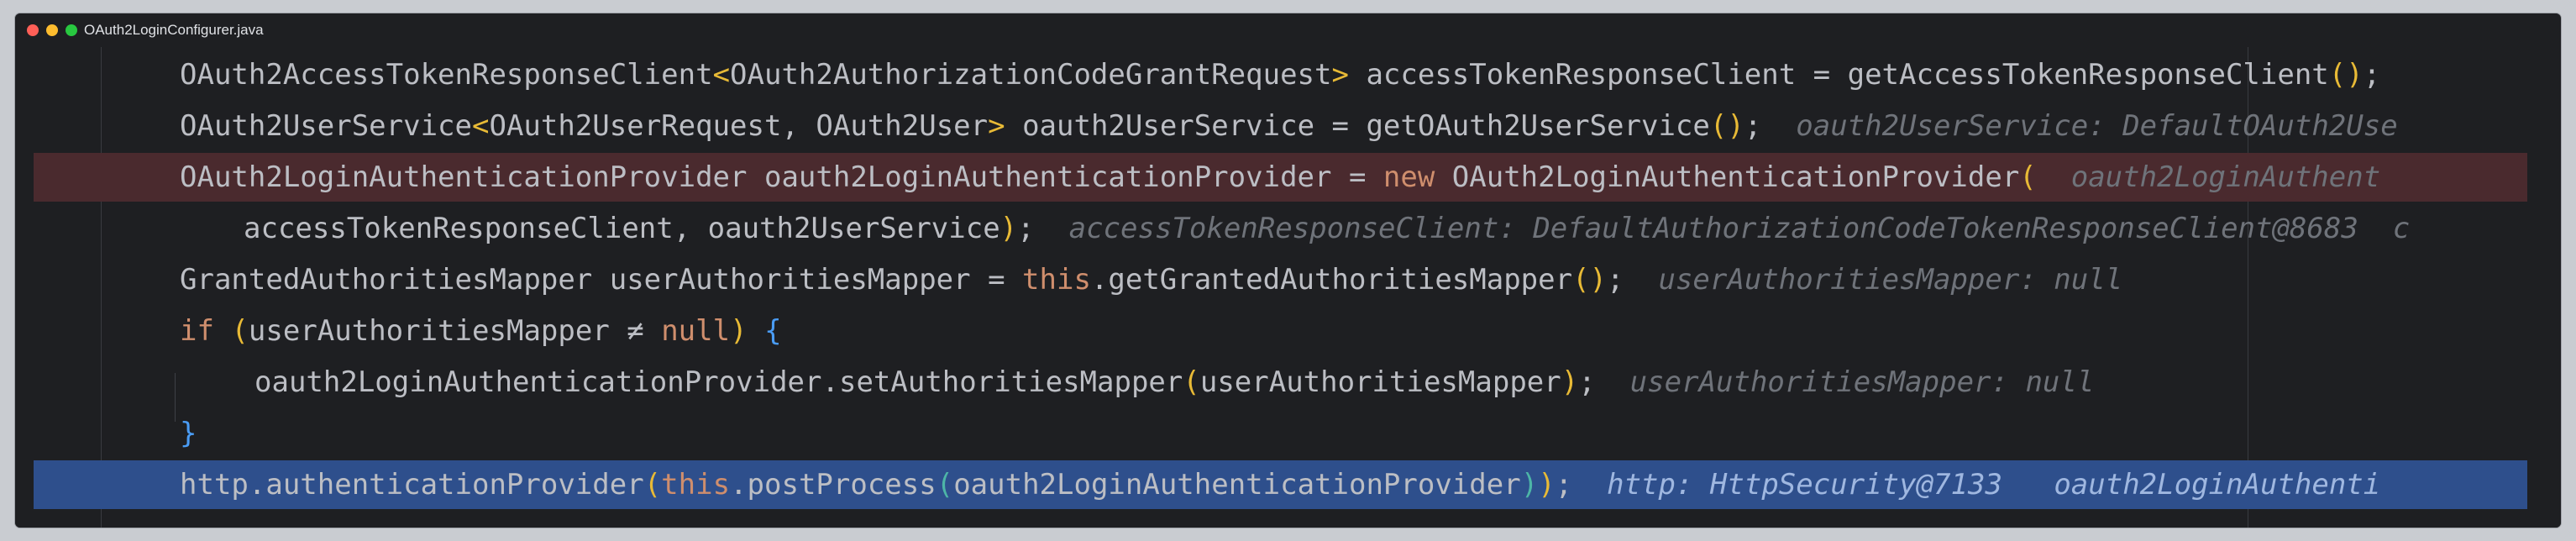 The width and height of the screenshot is (2576, 541). I want to click on code-token: http.authenticationProvider, so click(412, 485).